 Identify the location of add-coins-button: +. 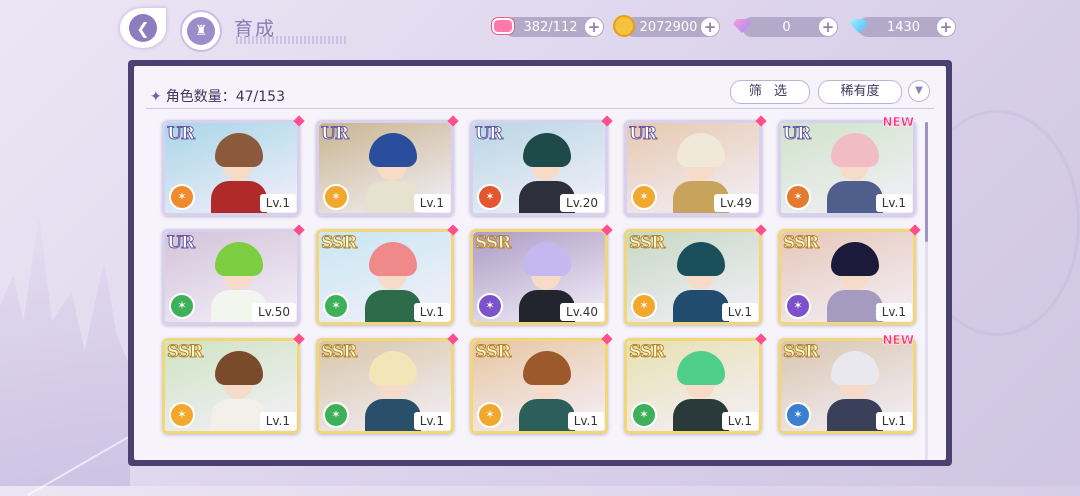
(710, 27).